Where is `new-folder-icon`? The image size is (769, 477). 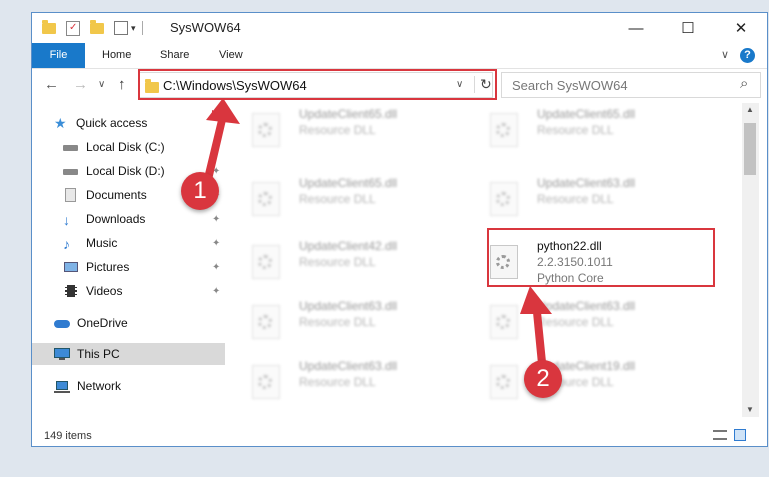 new-folder-icon is located at coordinates (97, 26).